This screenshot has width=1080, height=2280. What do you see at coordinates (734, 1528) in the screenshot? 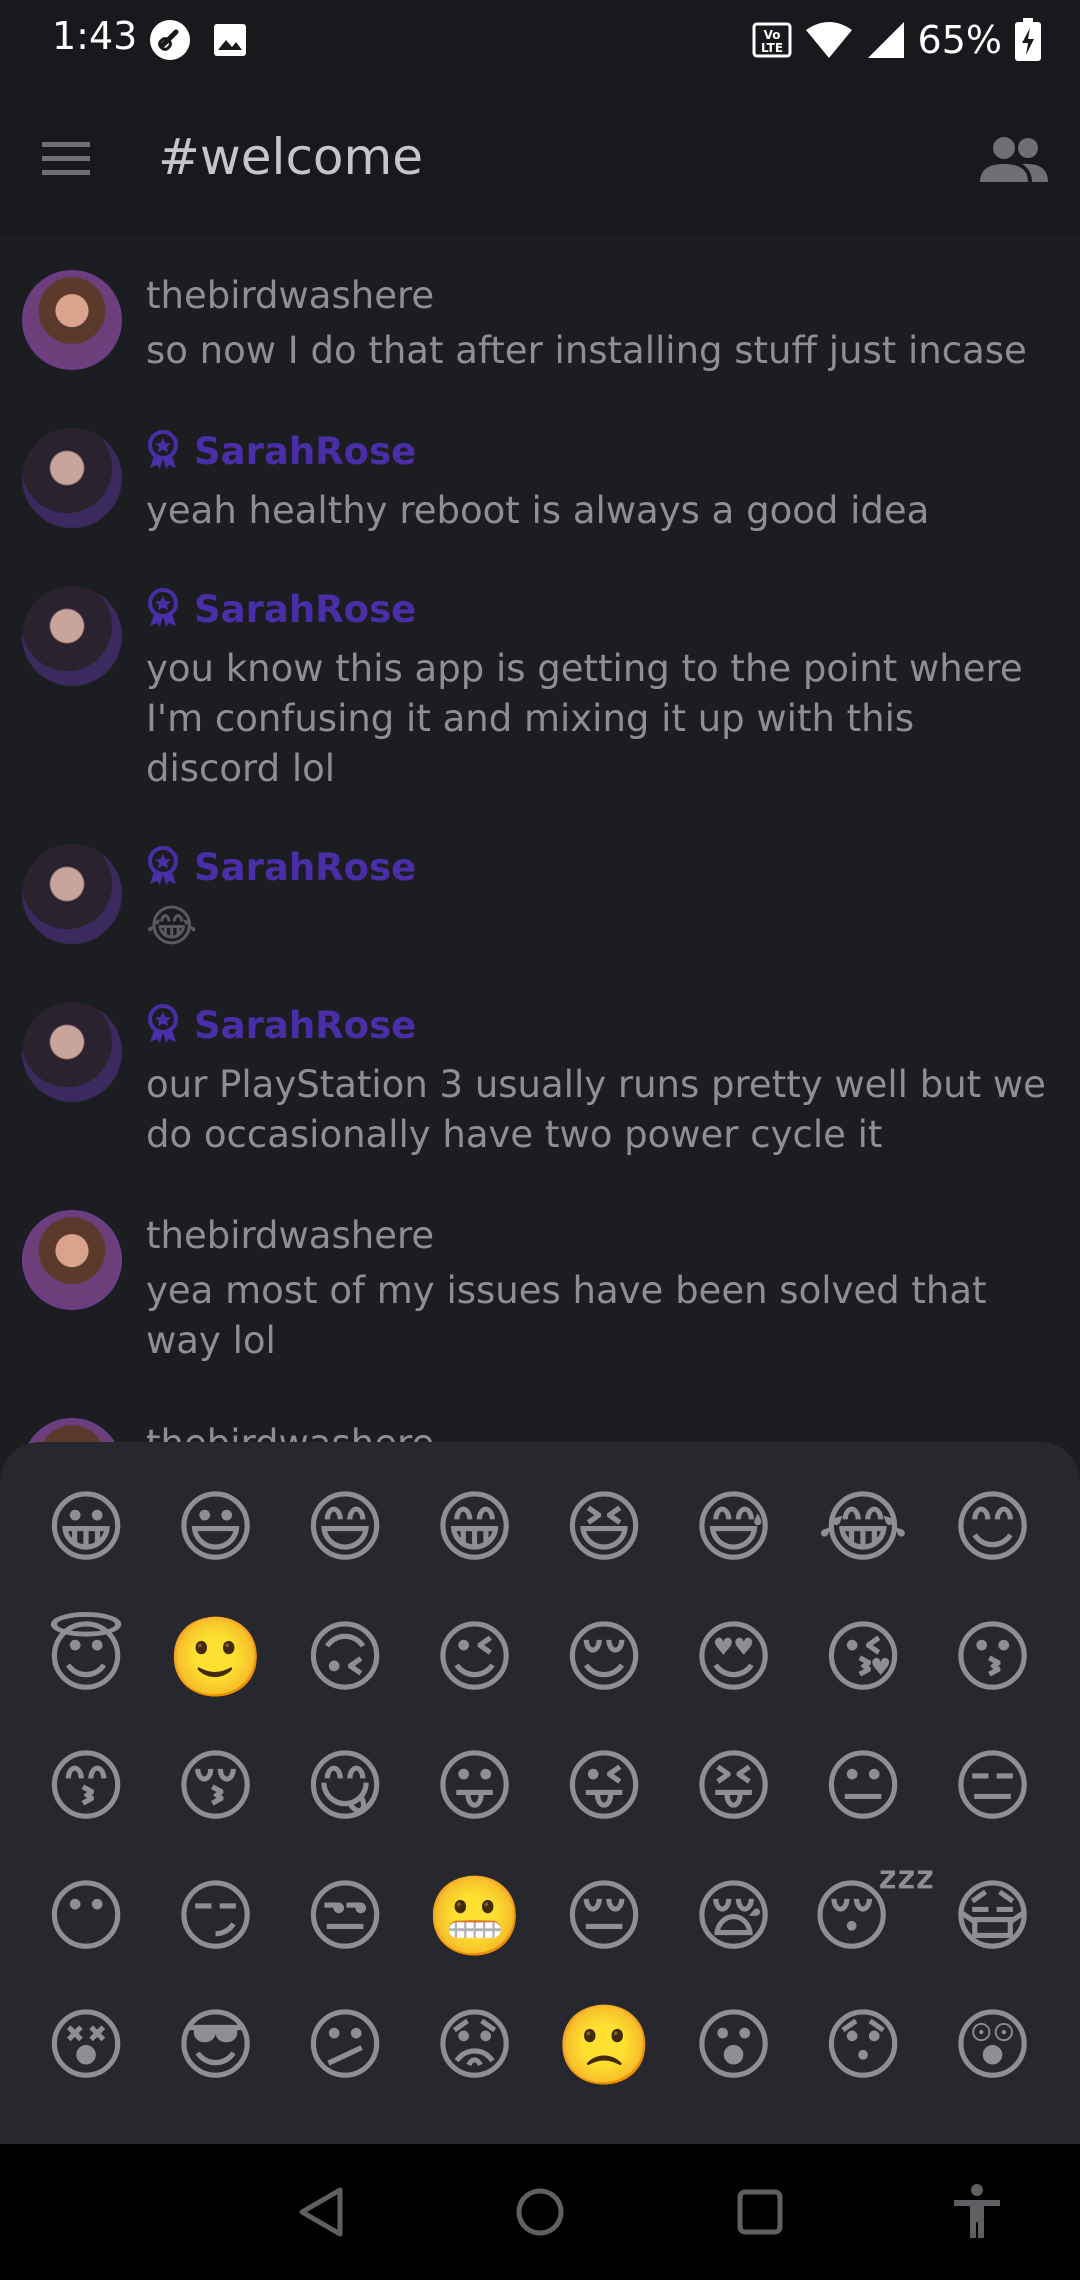
I see `emoji-button: 😅` at bounding box center [734, 1528].